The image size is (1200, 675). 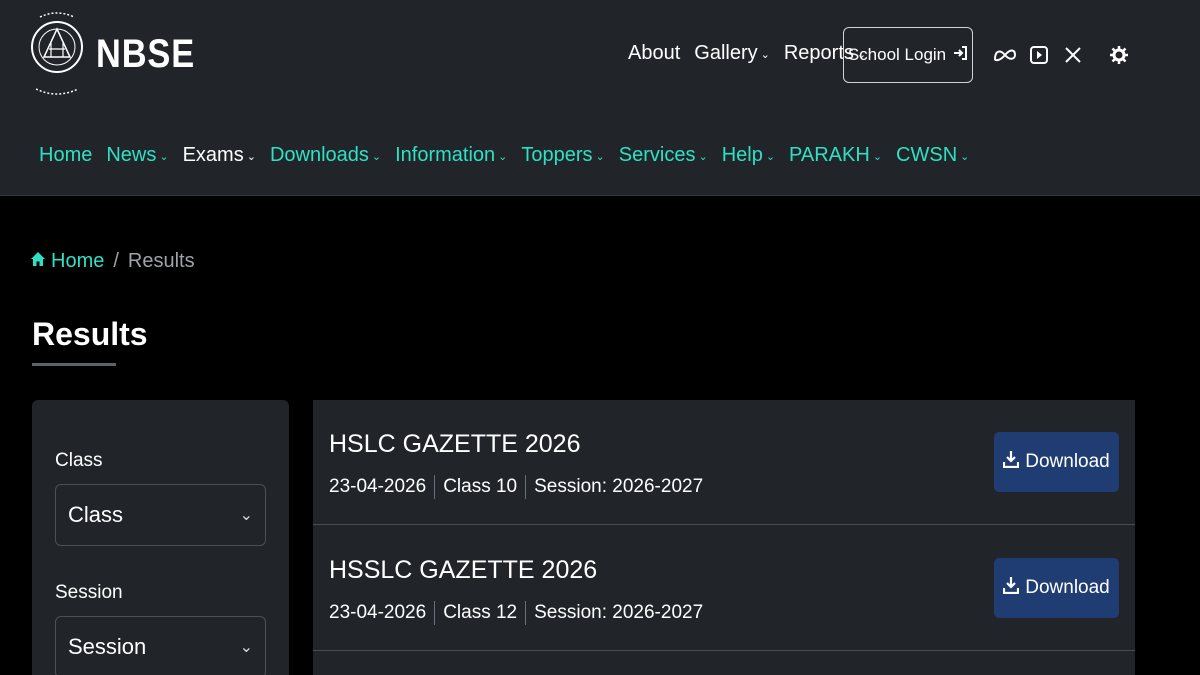 I want to click on brand-name: NBSE, so click(x=145, y=54).